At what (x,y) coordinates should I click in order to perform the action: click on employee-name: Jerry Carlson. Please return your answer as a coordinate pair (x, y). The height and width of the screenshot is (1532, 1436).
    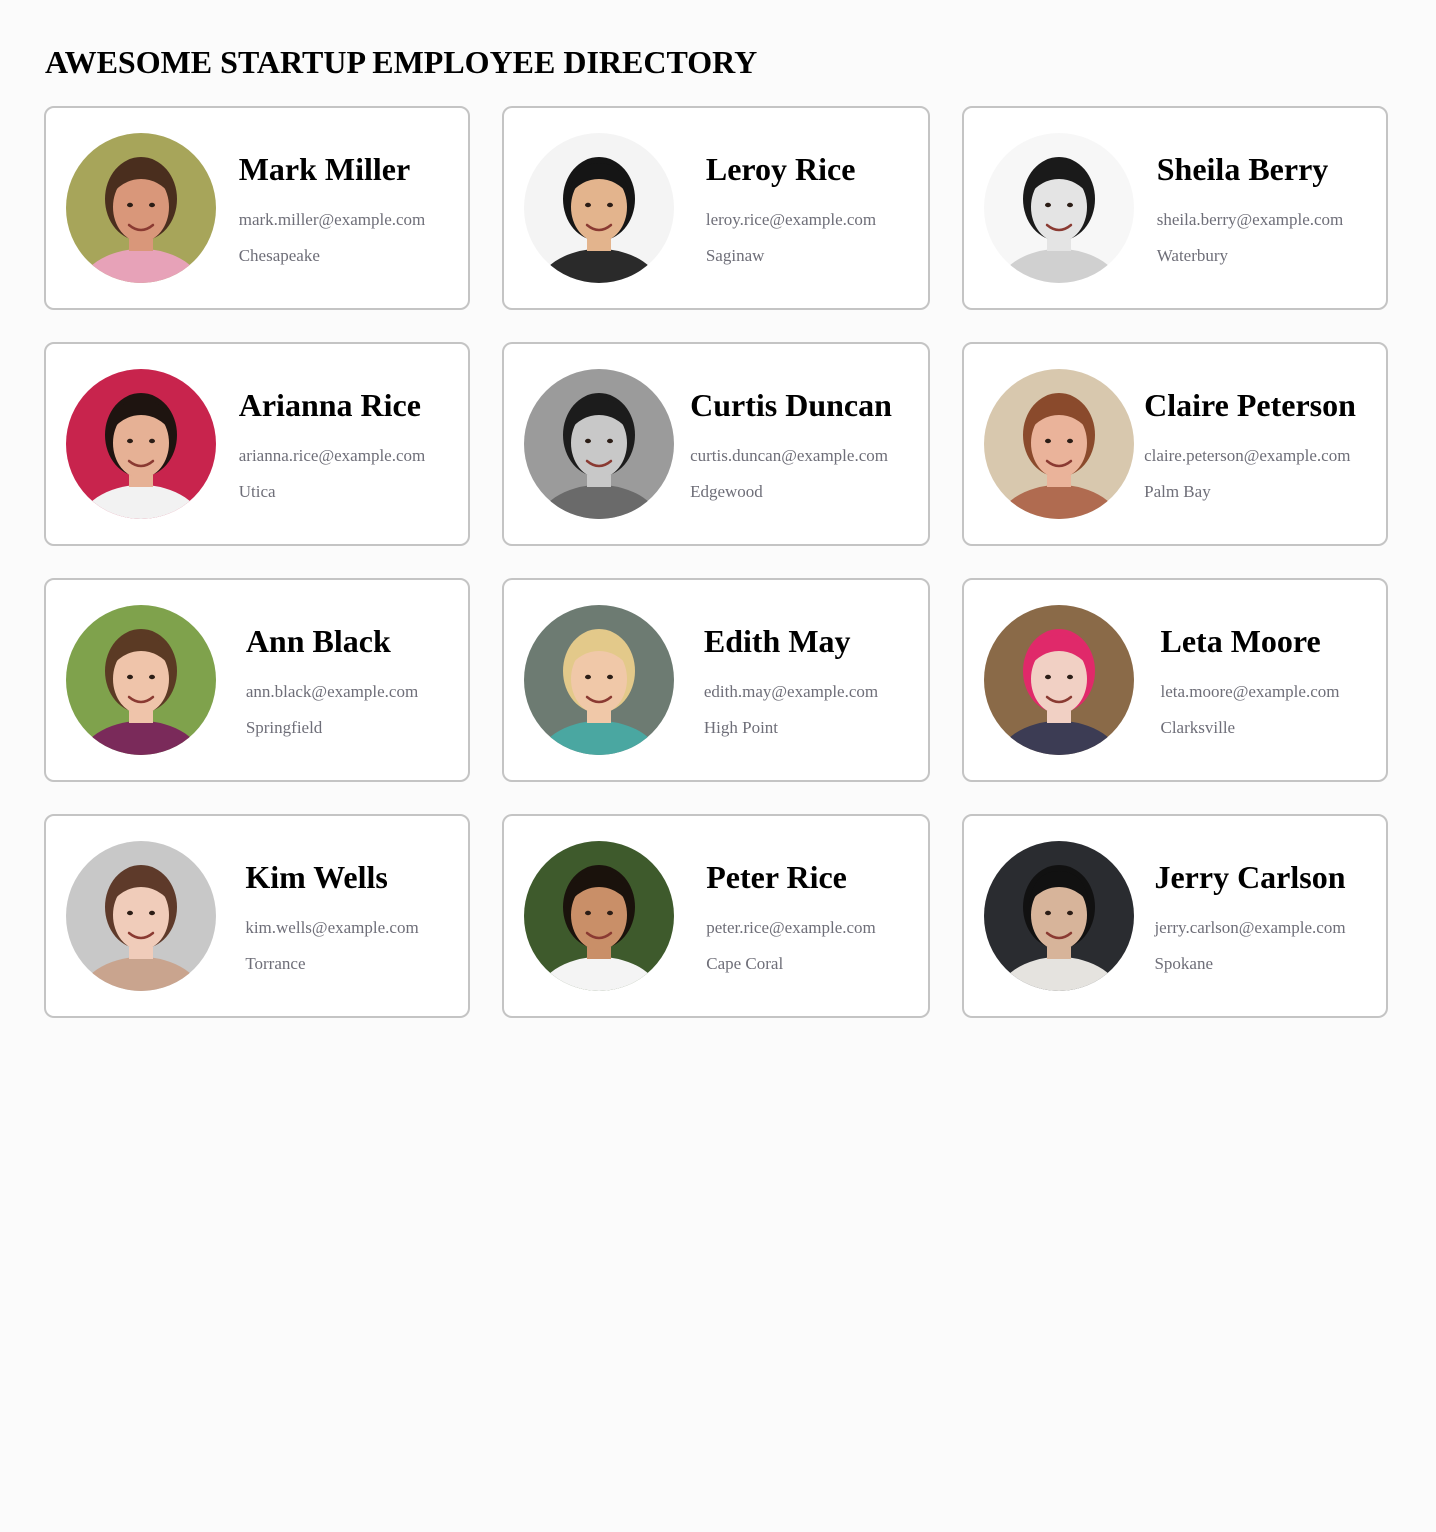
    Looking at the image, I should click on (1250, 876).